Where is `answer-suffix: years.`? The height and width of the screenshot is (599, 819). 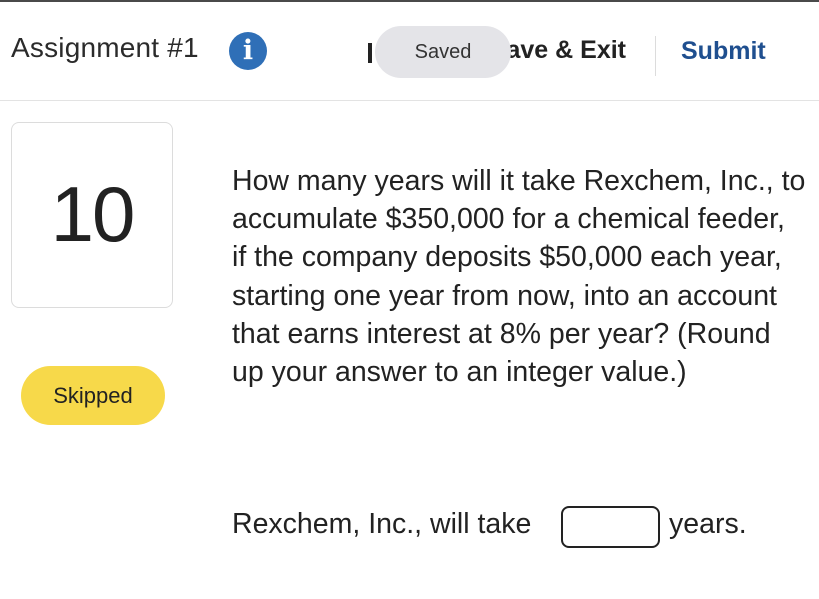
answer-suffix: years. is located at coordinates (708, 524).